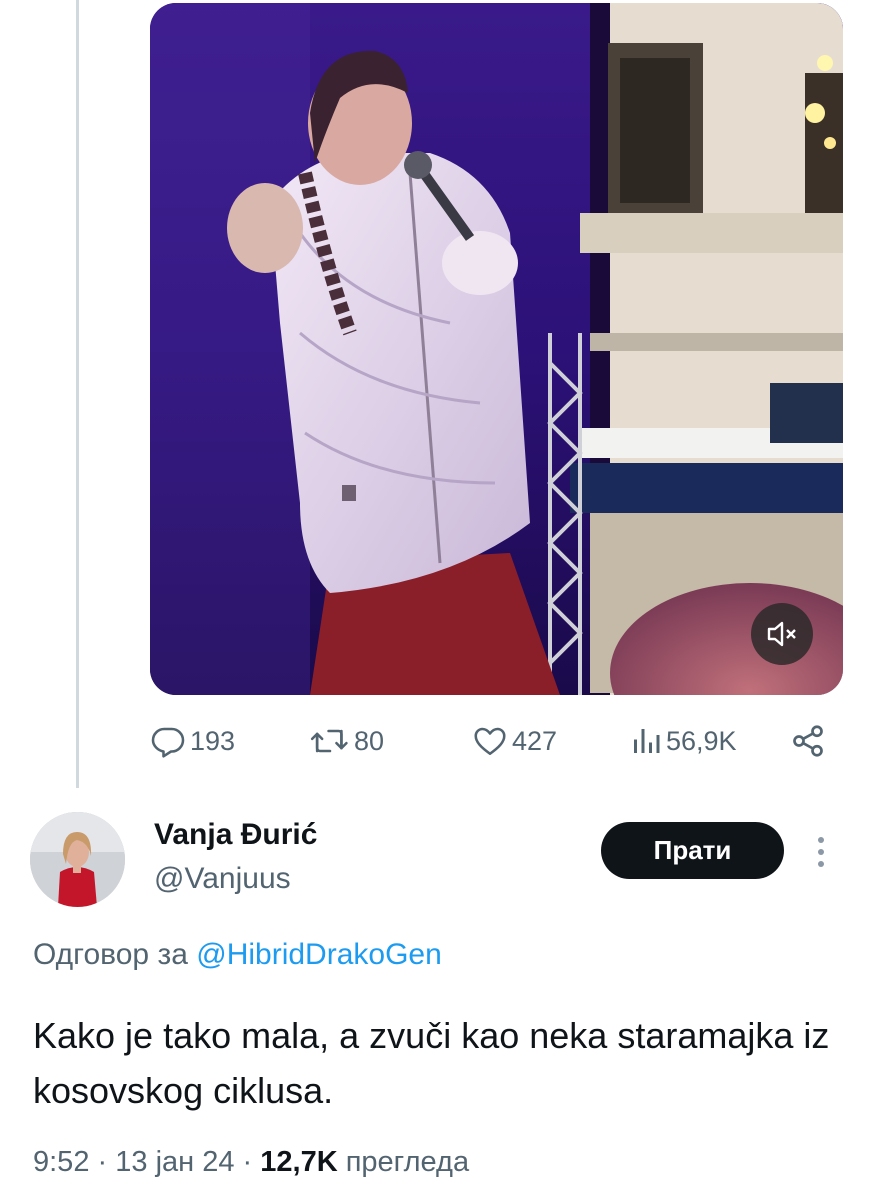  I want to click on tweet-action-bar: 193 80 427 56,9K, so click(495, 741).